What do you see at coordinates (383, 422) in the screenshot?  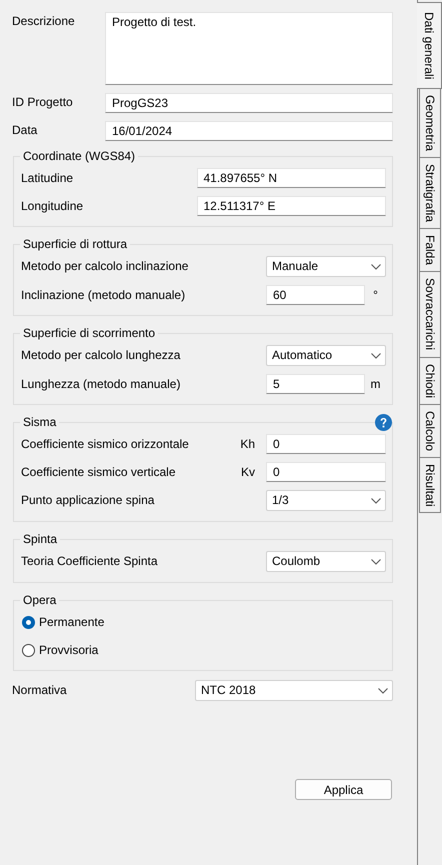 I see `help-icon` at bounding box center [383, 422].